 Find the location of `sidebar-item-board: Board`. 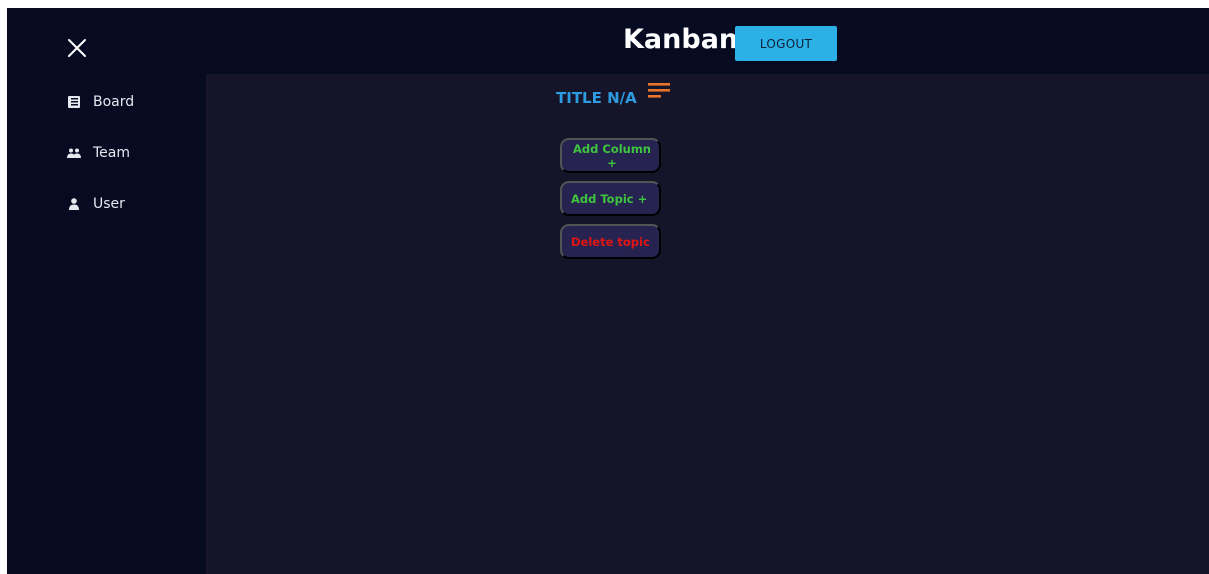

sidebar-item-board: Board is located at coordinates (100, 102).